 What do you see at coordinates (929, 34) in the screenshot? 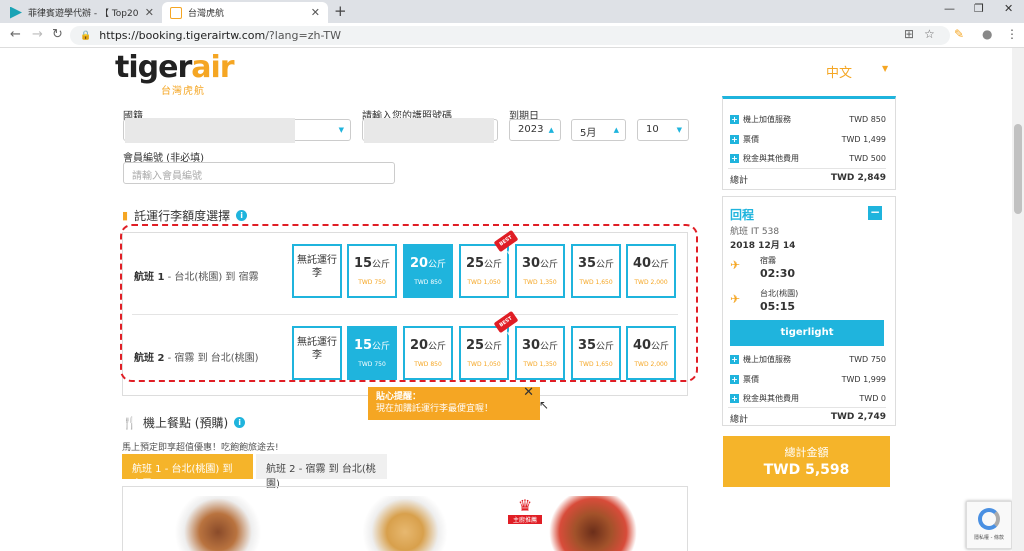
I see `bookmark-star-icon: ☆` at bounding box center [929, 34].